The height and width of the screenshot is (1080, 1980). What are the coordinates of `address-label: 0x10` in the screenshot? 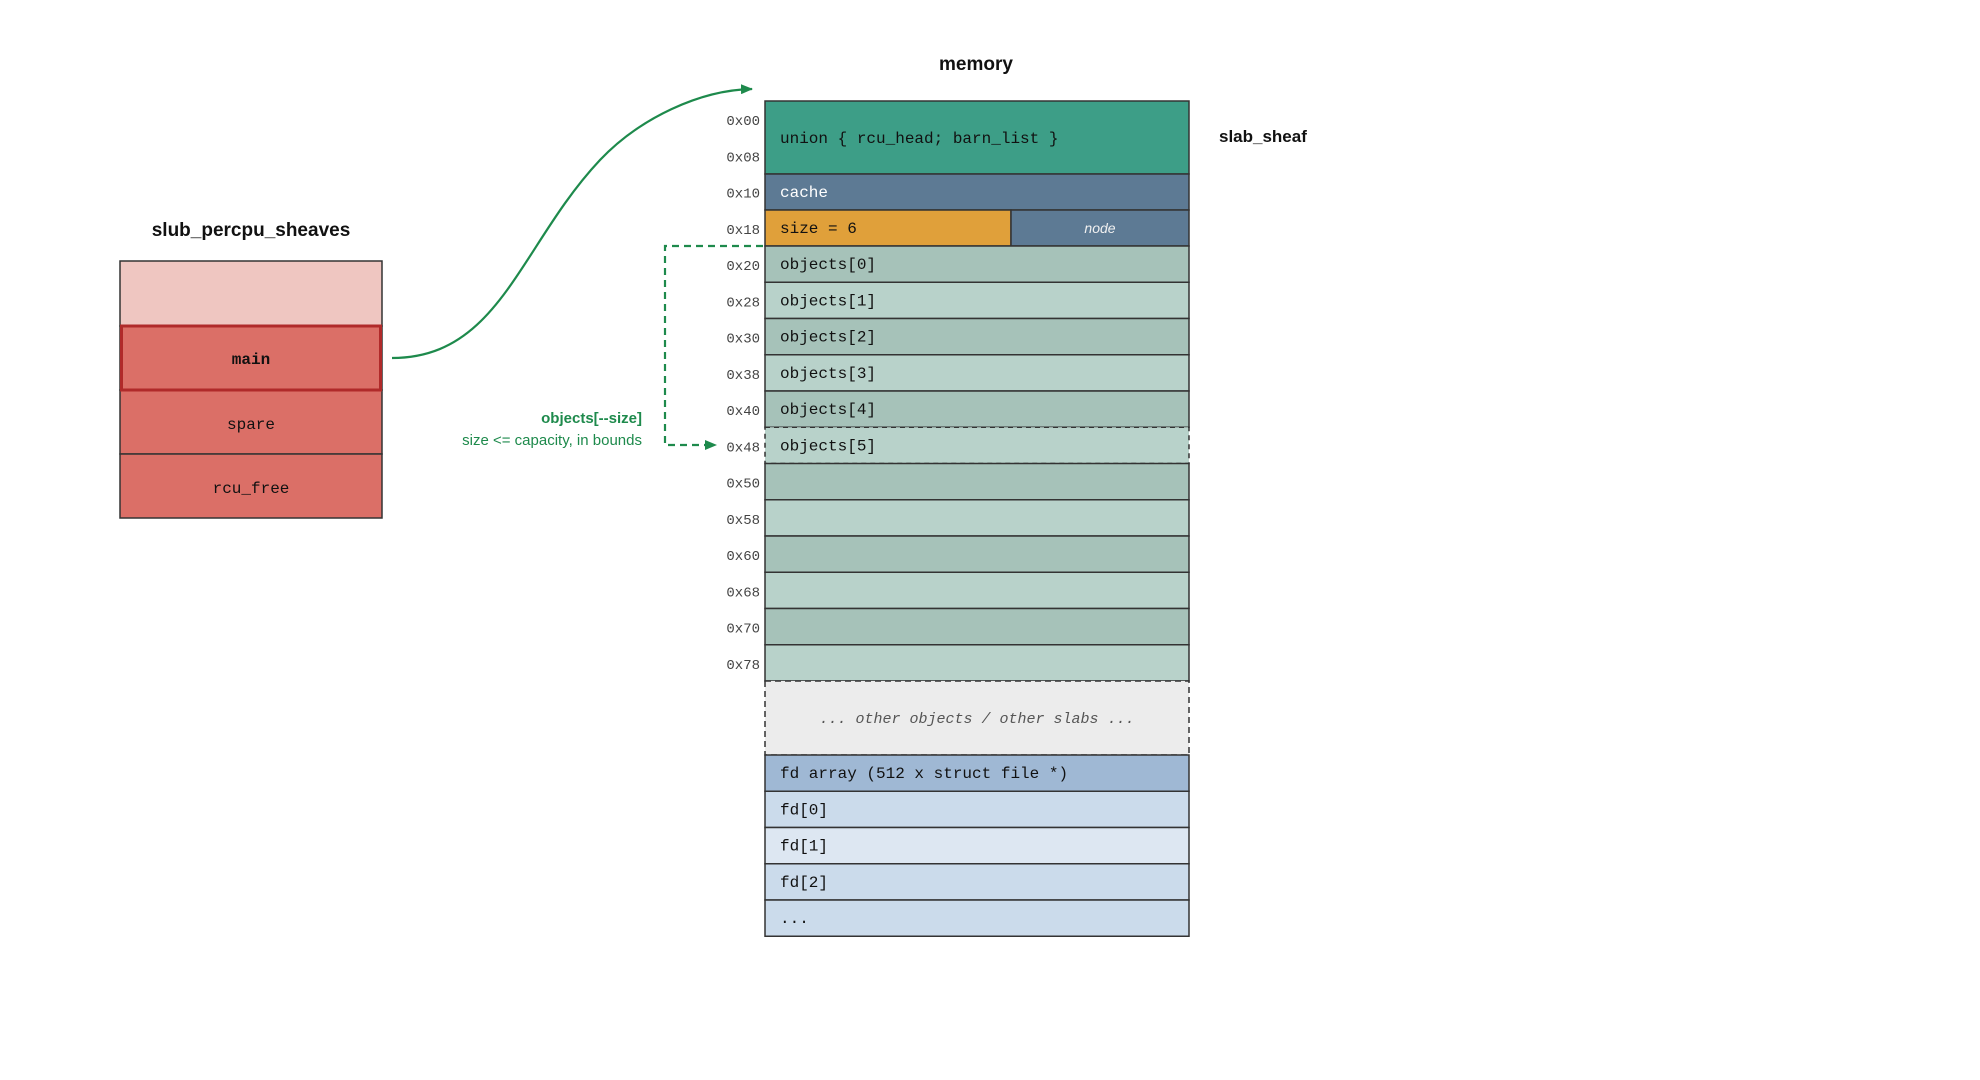 It's located at (743, 195).